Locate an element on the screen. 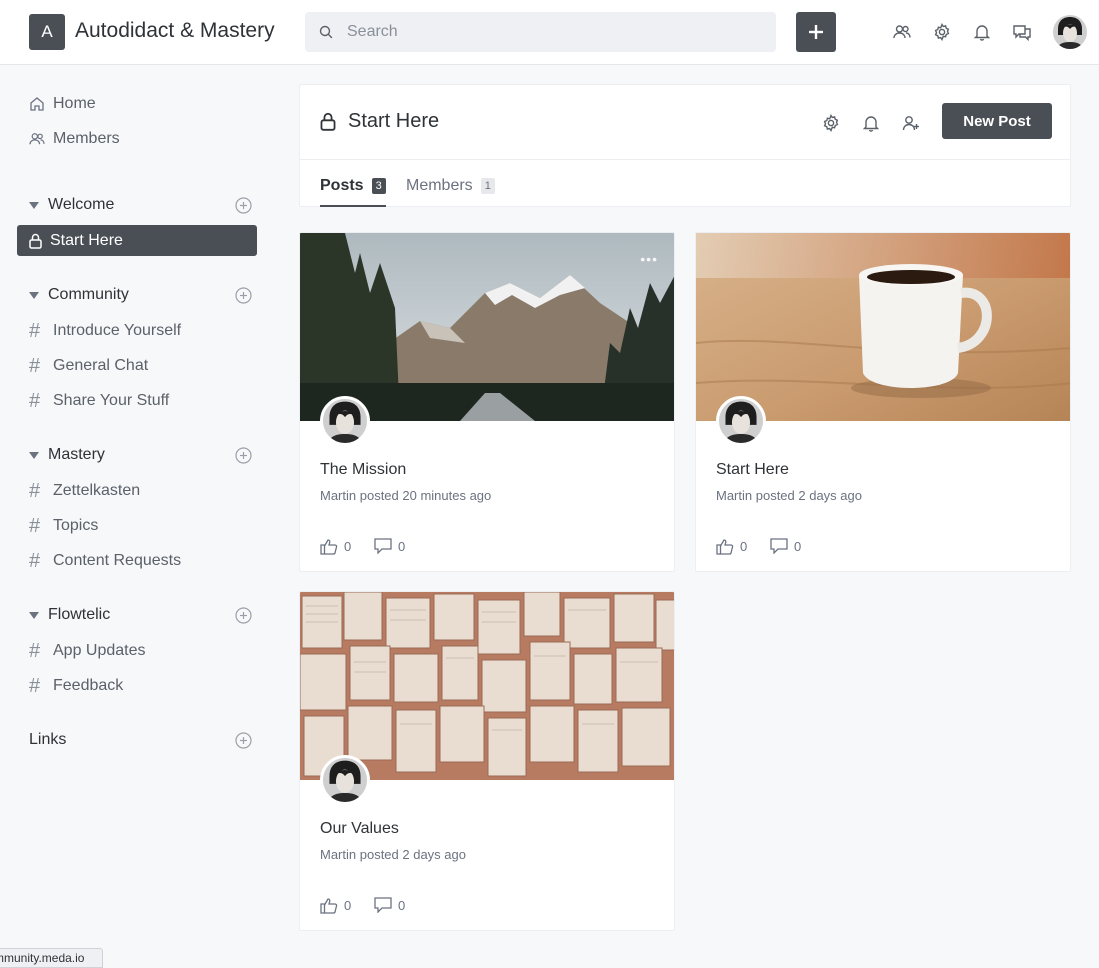  search-bar is located at coordinates (540, 32).